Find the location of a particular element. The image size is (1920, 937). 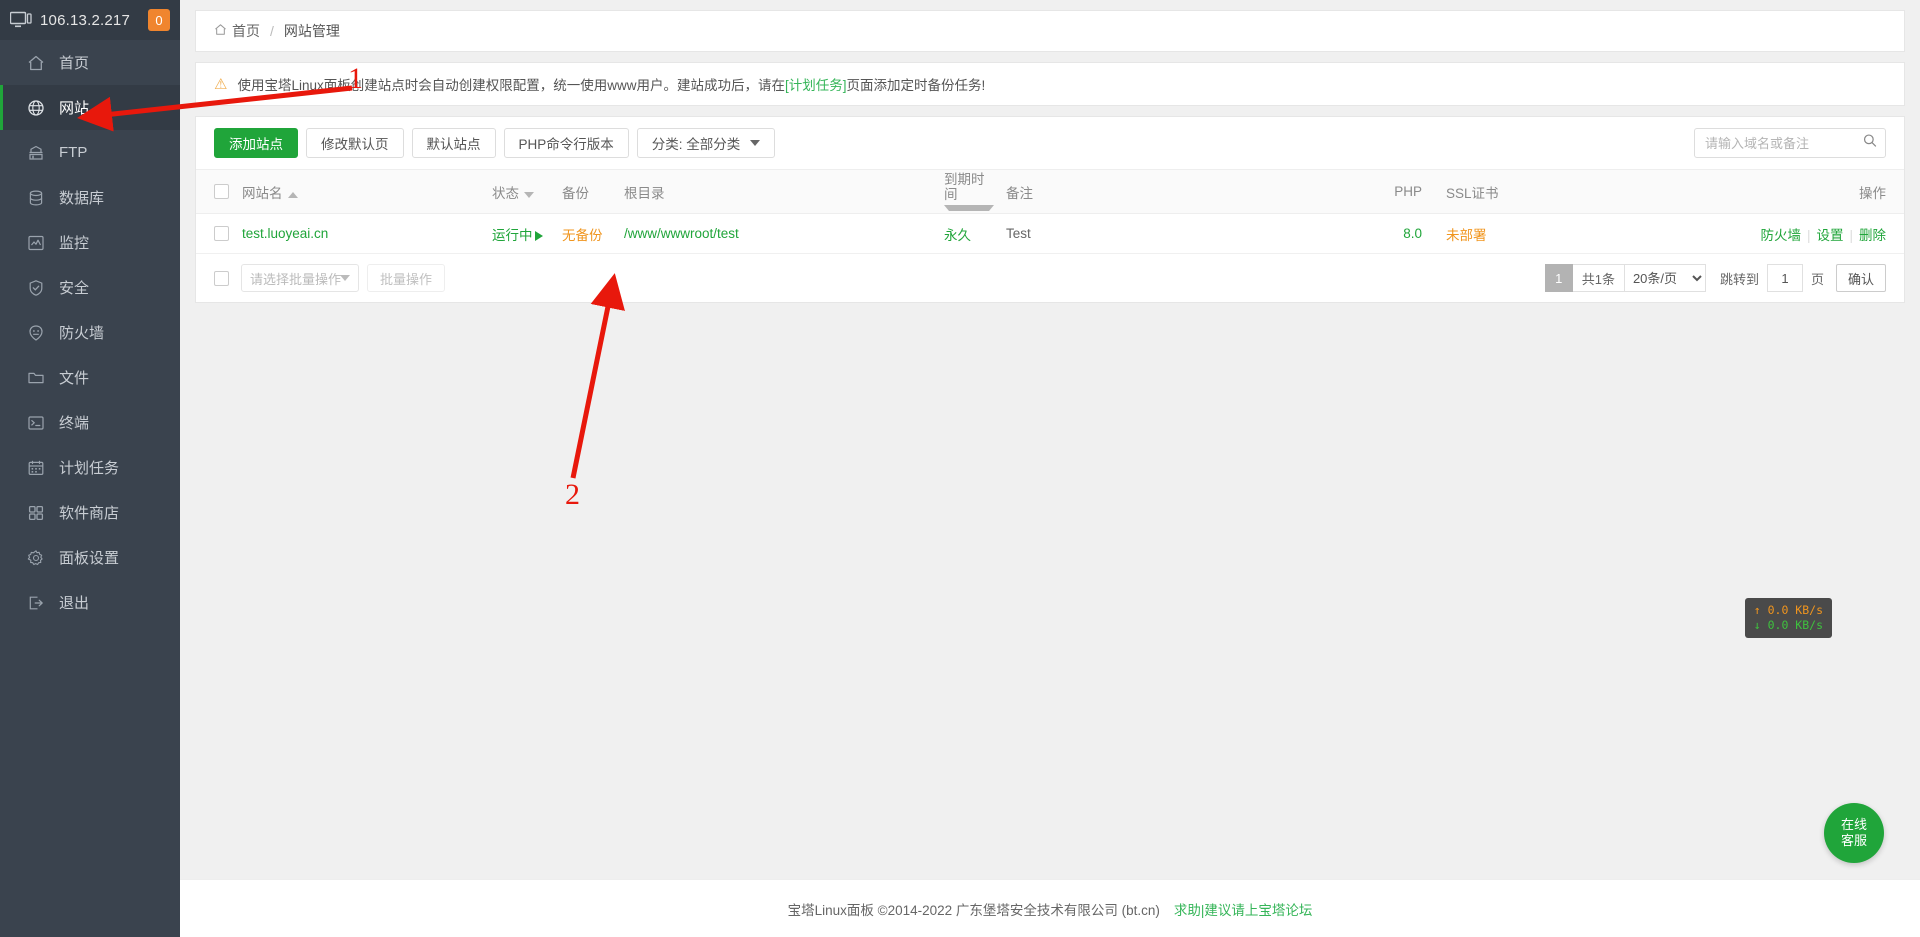

table-header-row: 网站名 状态 备份 根目录 到期时间 备注 PHP SSL证书 操作 is located at coordinates (1050, 191).